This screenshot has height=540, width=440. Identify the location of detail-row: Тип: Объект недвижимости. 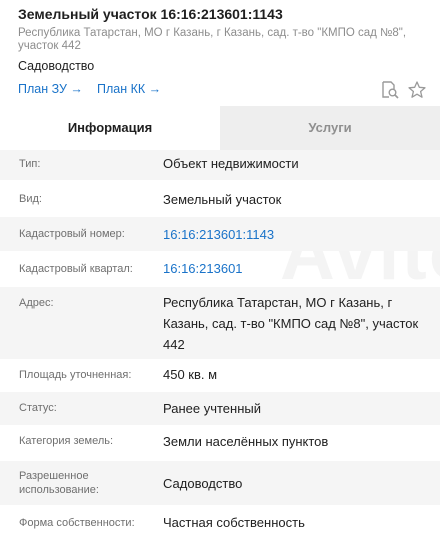
(220, 165).